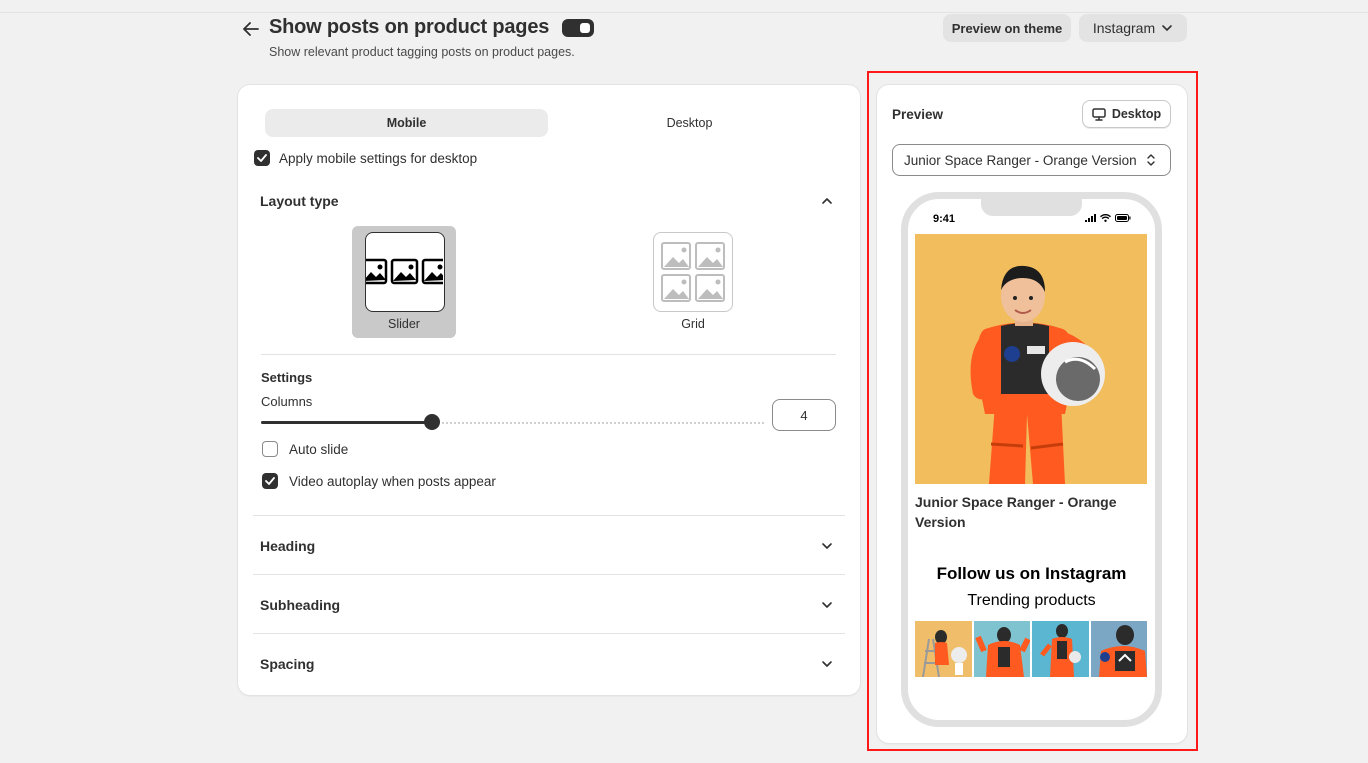  What do you see at coordinates (287, 401) in the screenshot?
I see `columns-label: Columns` at bounding box center [287, 401].